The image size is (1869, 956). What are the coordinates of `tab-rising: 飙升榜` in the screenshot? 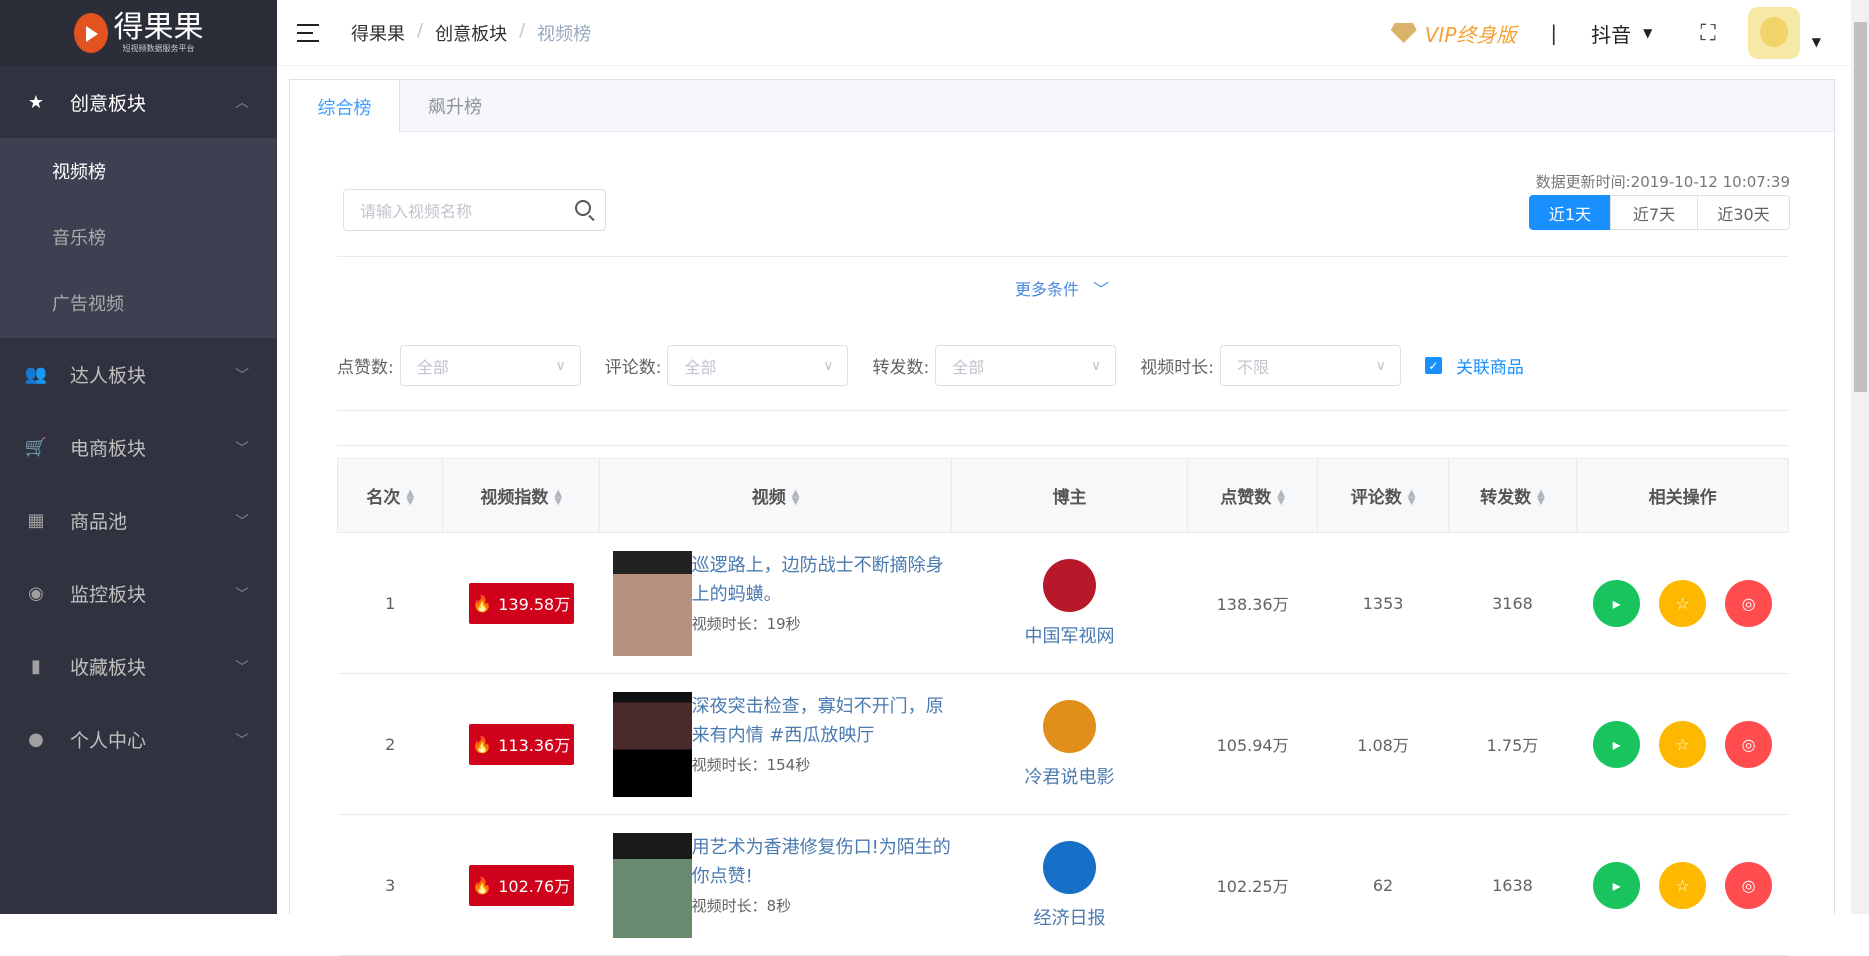 It's located at (455, 105).